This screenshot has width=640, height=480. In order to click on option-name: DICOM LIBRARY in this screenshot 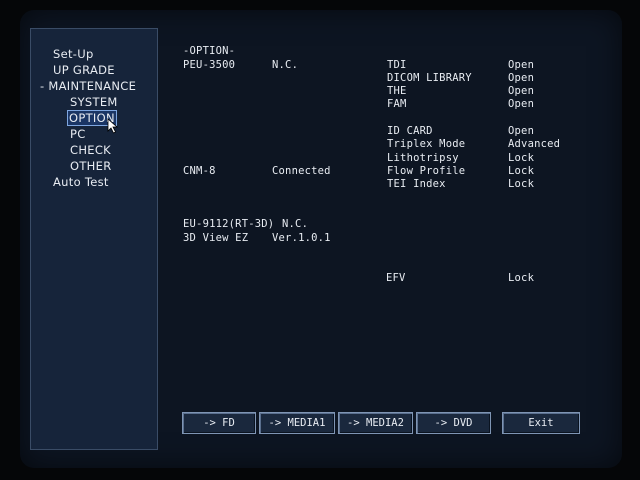, I will do `click(429, 78)`.